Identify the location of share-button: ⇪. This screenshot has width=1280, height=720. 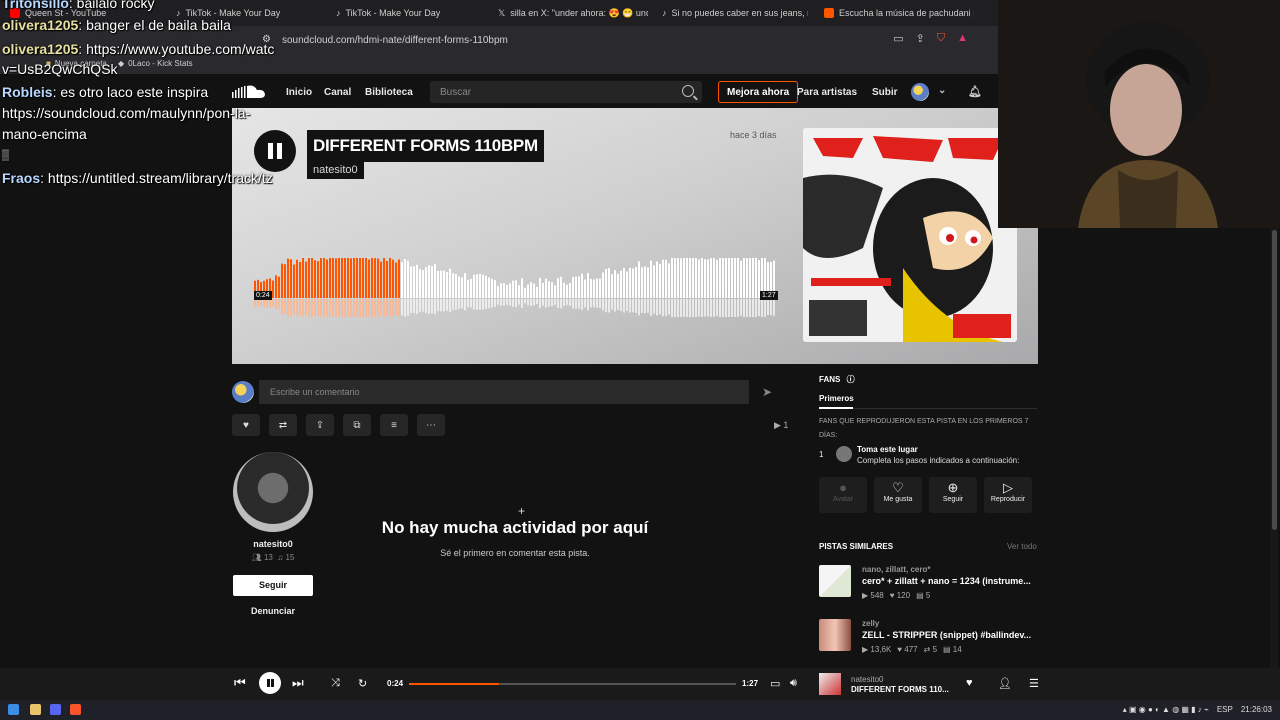
(320, 425).